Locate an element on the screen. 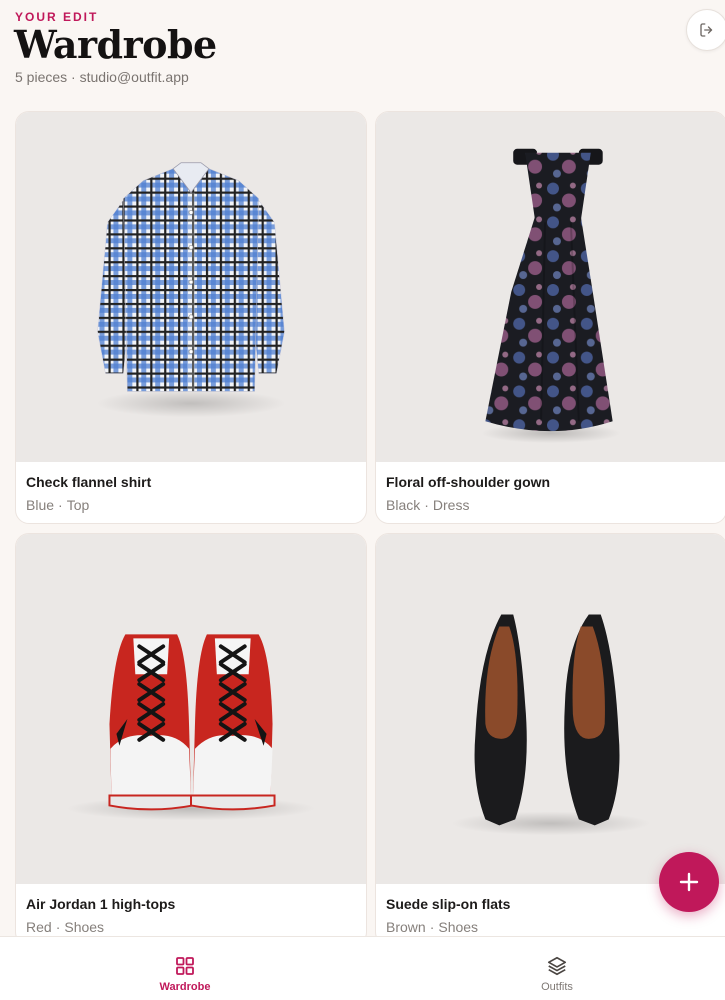 This screenshot has width=725, height=1000. item-name: Air Jordan 1 high-tops is located at coordinates (101, 904).